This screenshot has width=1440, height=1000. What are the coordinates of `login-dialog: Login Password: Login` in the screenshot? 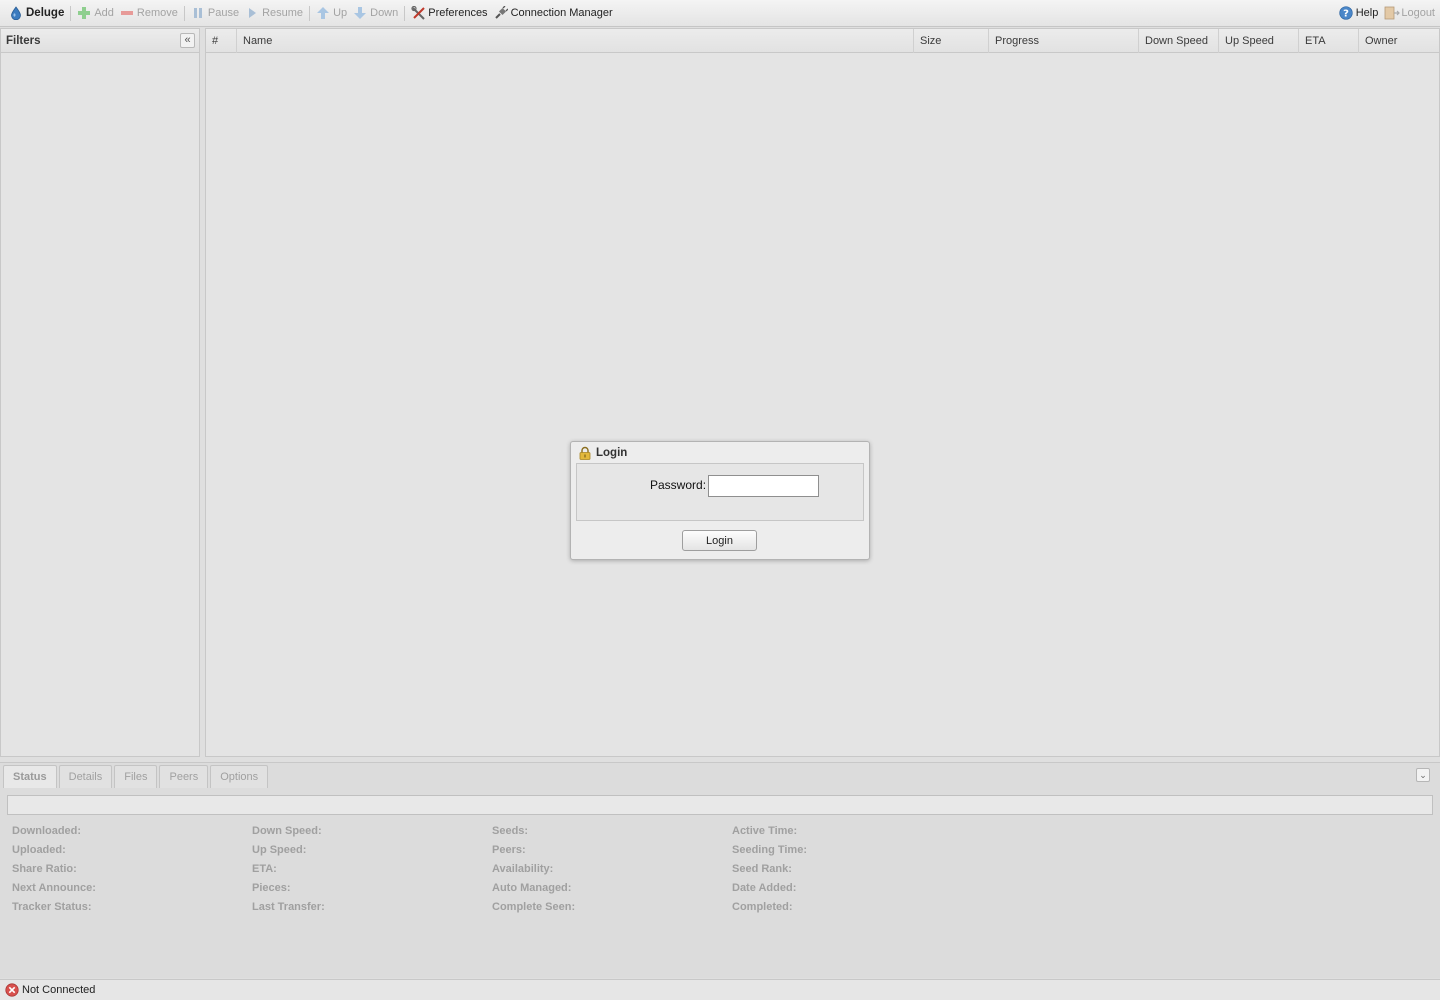 It's located at (720, 500).